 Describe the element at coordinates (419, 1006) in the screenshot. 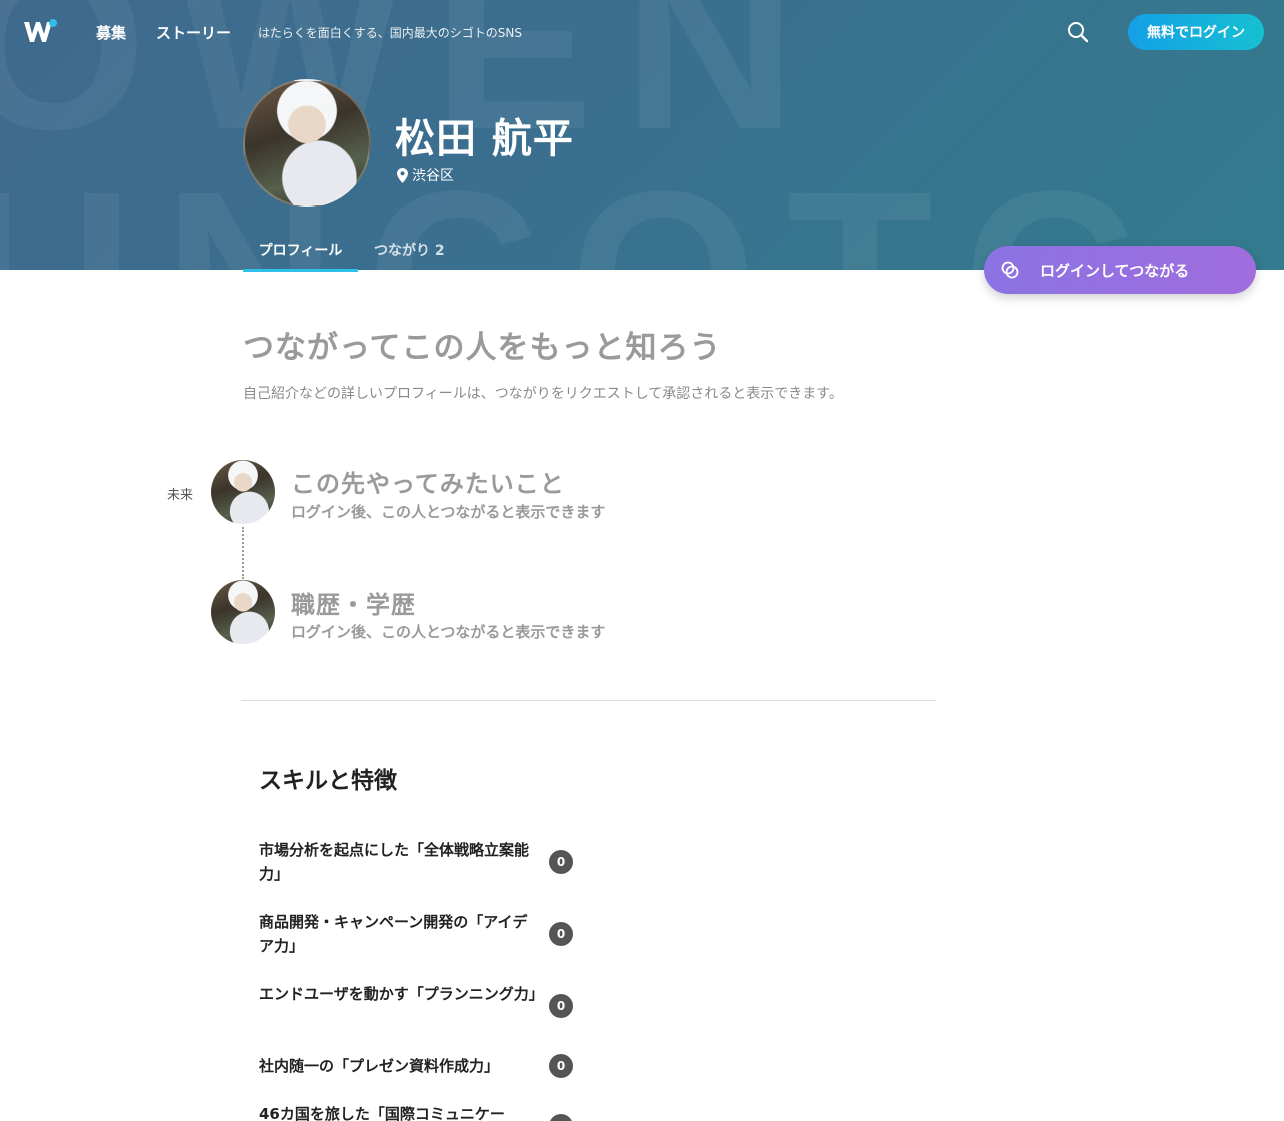

I see `skill-item: エンドユーザを動かす「プランニング力」 0` at that location.